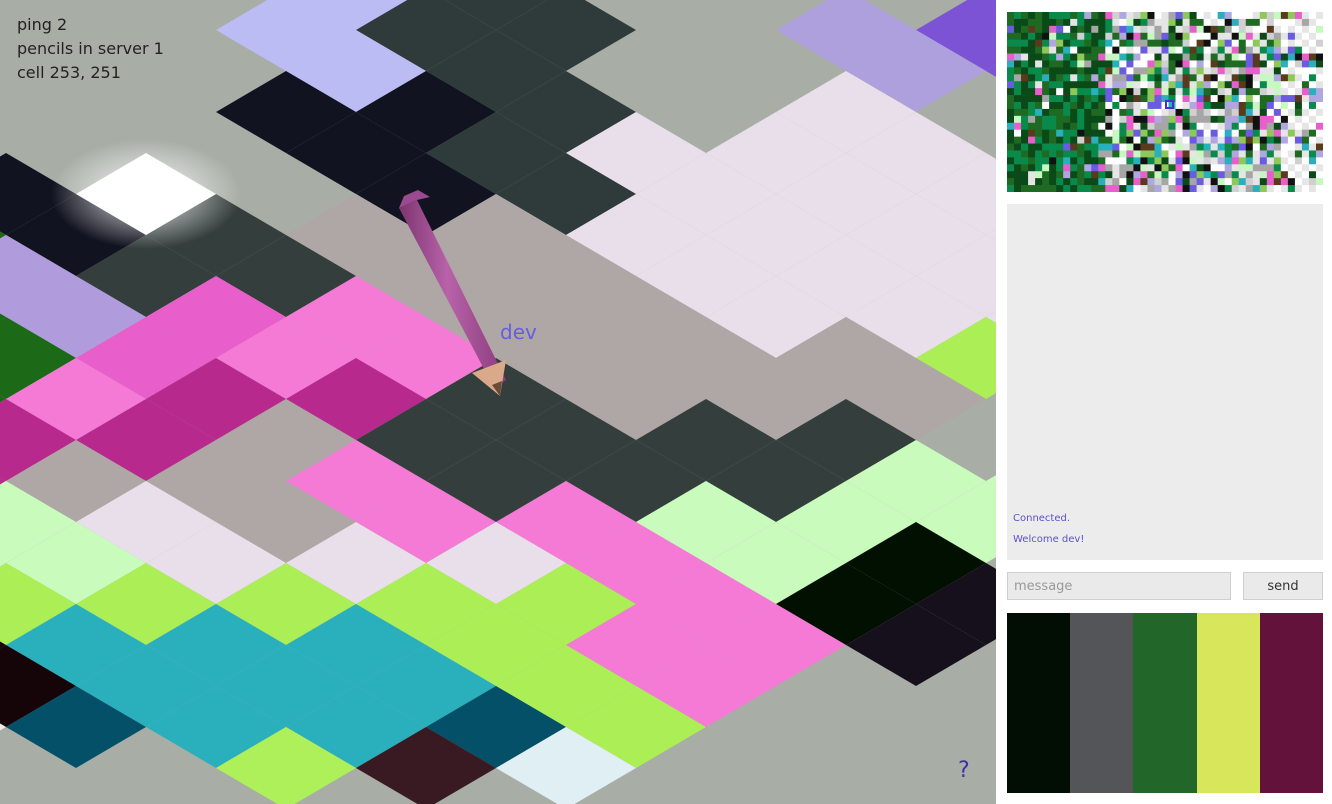  Describe the element at coordinates (1283, 586) in the screenshot. I see `send-button: send` at that location.